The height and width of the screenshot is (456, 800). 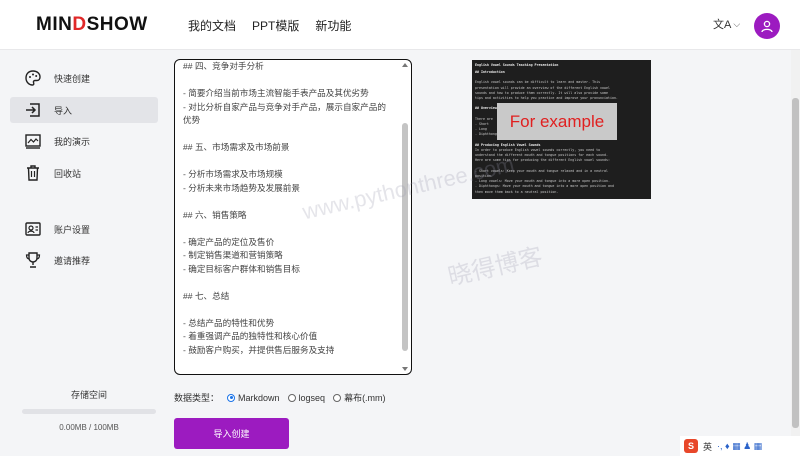 What do you see at coordinates (229, 241) in the screenshot?
I see `editor-line: - 确定产品的定位及售价` at bounding box center [229, 241].